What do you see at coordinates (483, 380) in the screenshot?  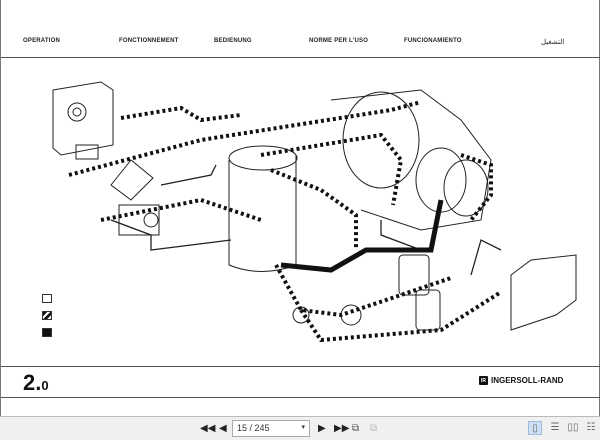 I see `ir-logo-icon: IR` at bounding box center [483, 380].